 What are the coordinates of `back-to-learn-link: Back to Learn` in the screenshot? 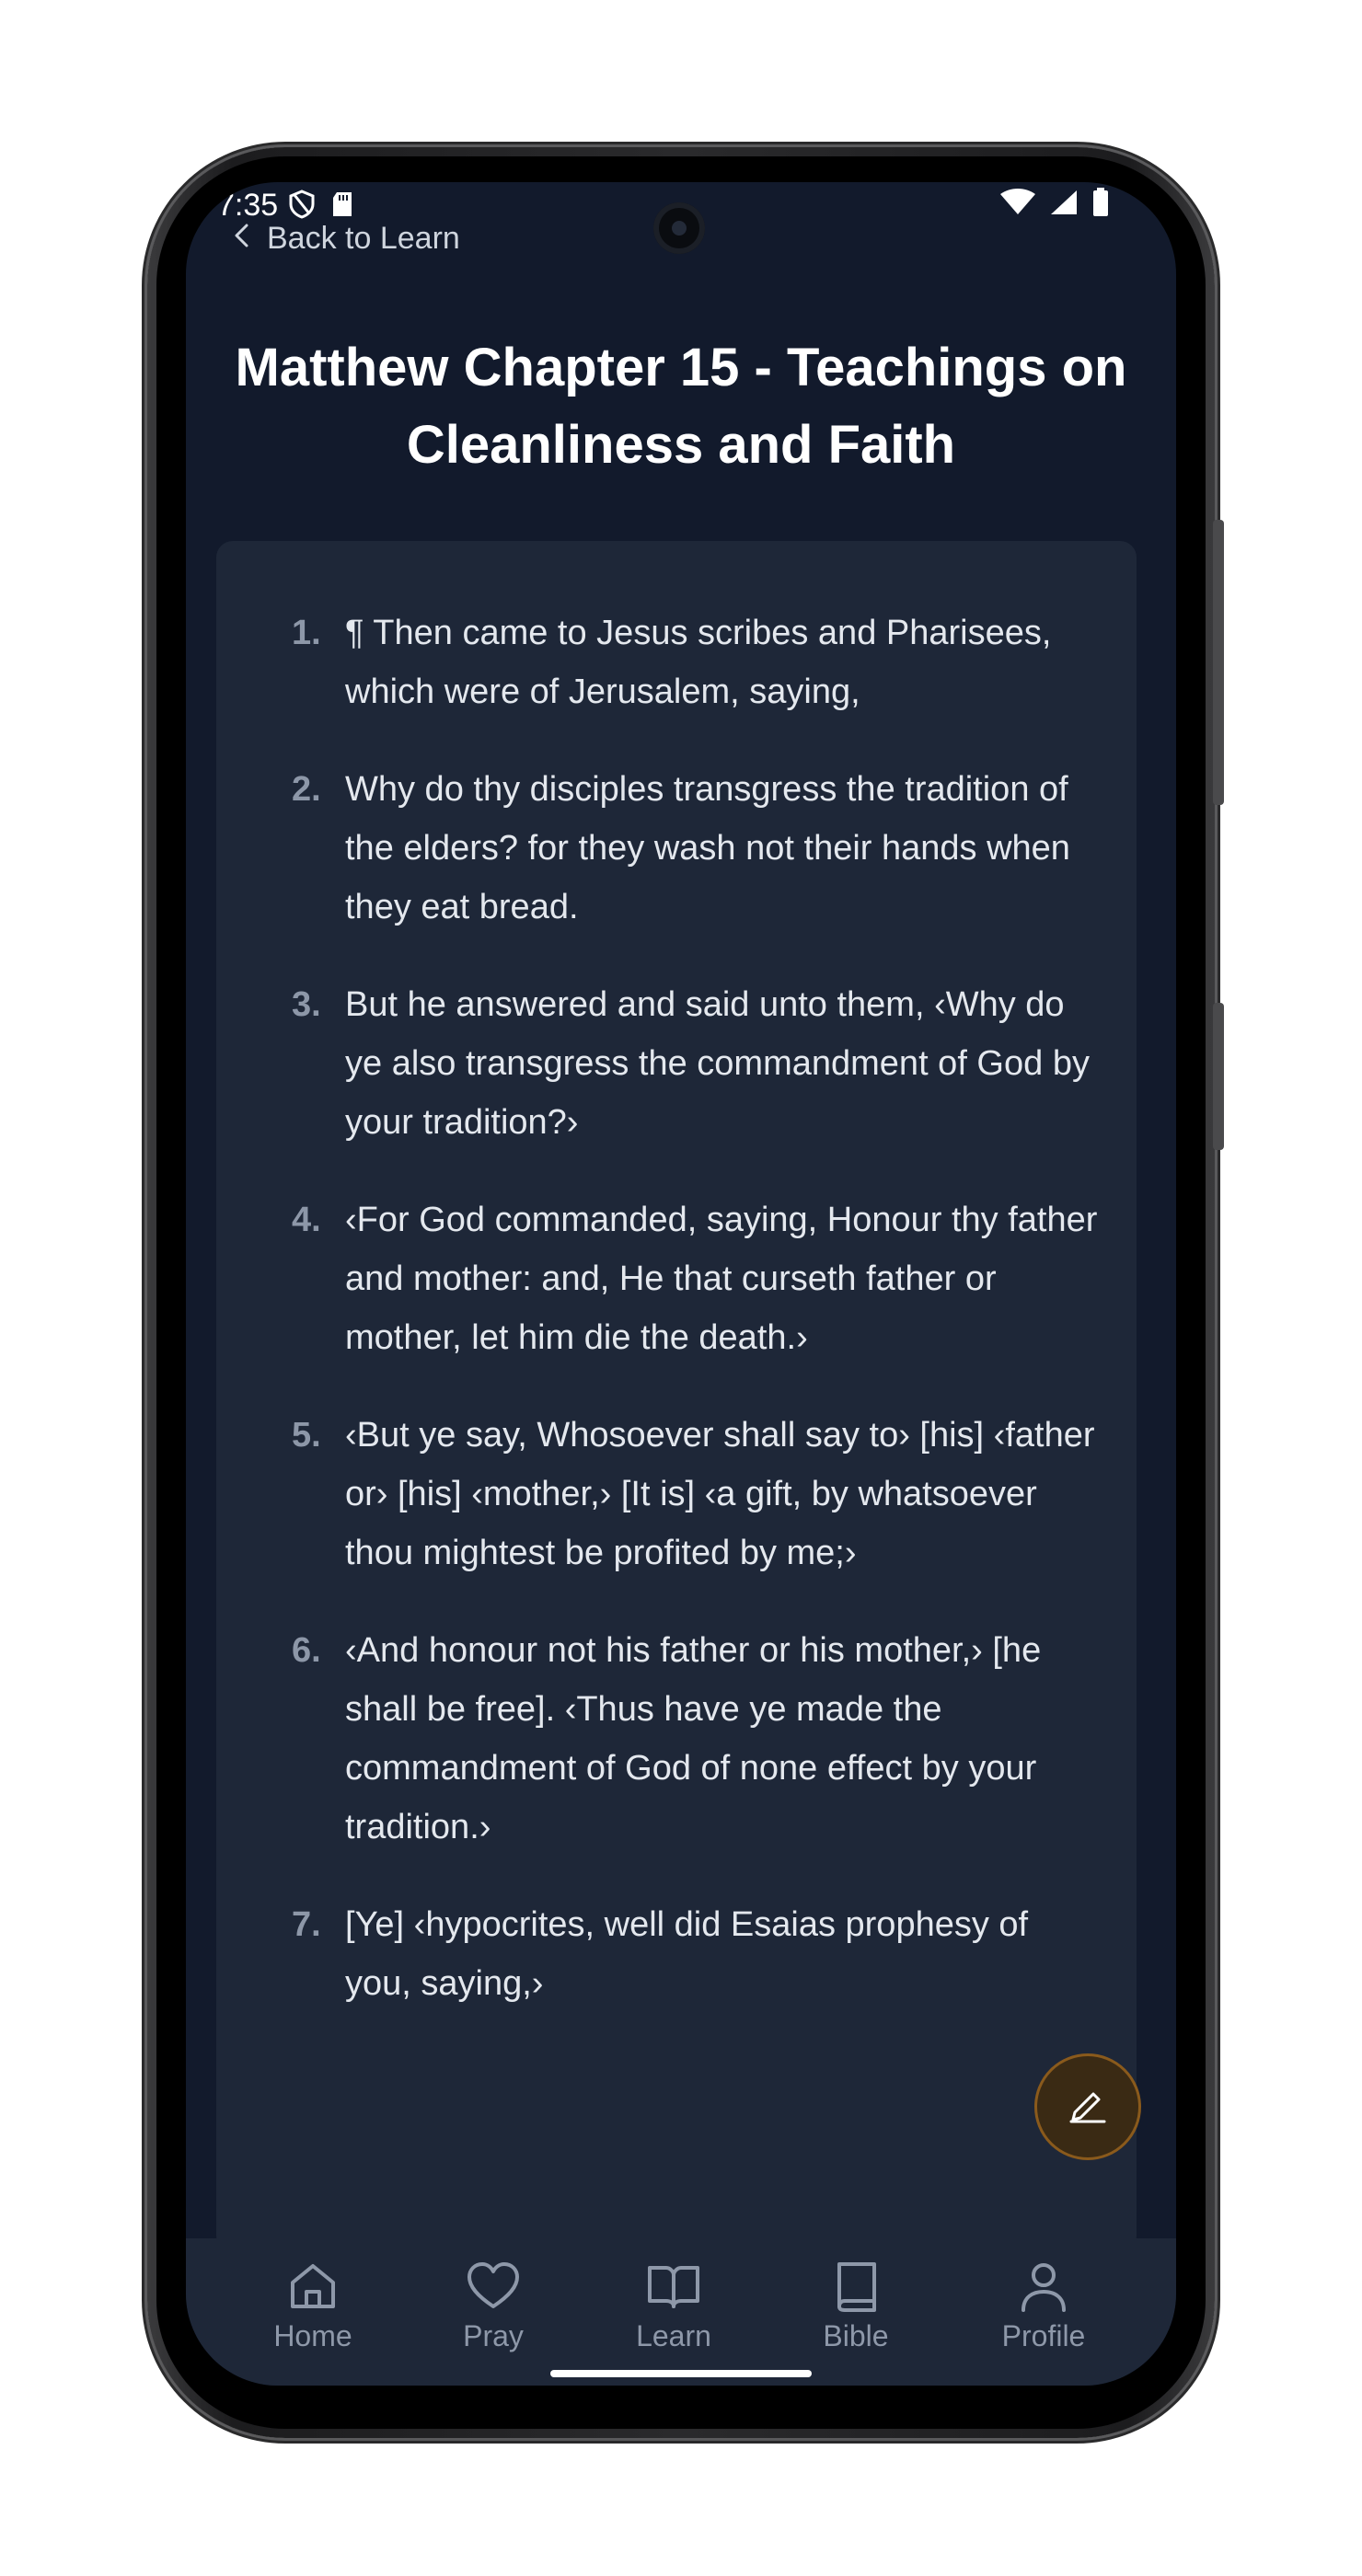 It's located at (346, 239).